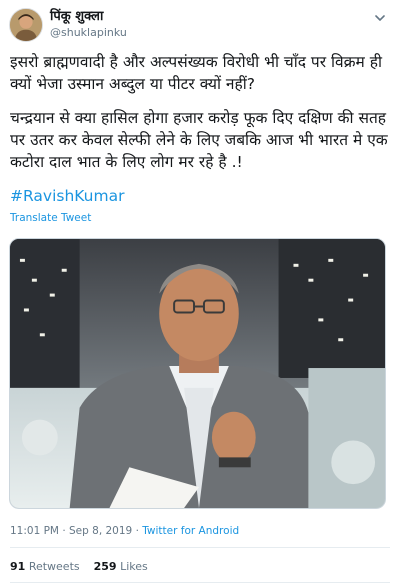  I want to click on likes-count: 259, so click(105, 566).